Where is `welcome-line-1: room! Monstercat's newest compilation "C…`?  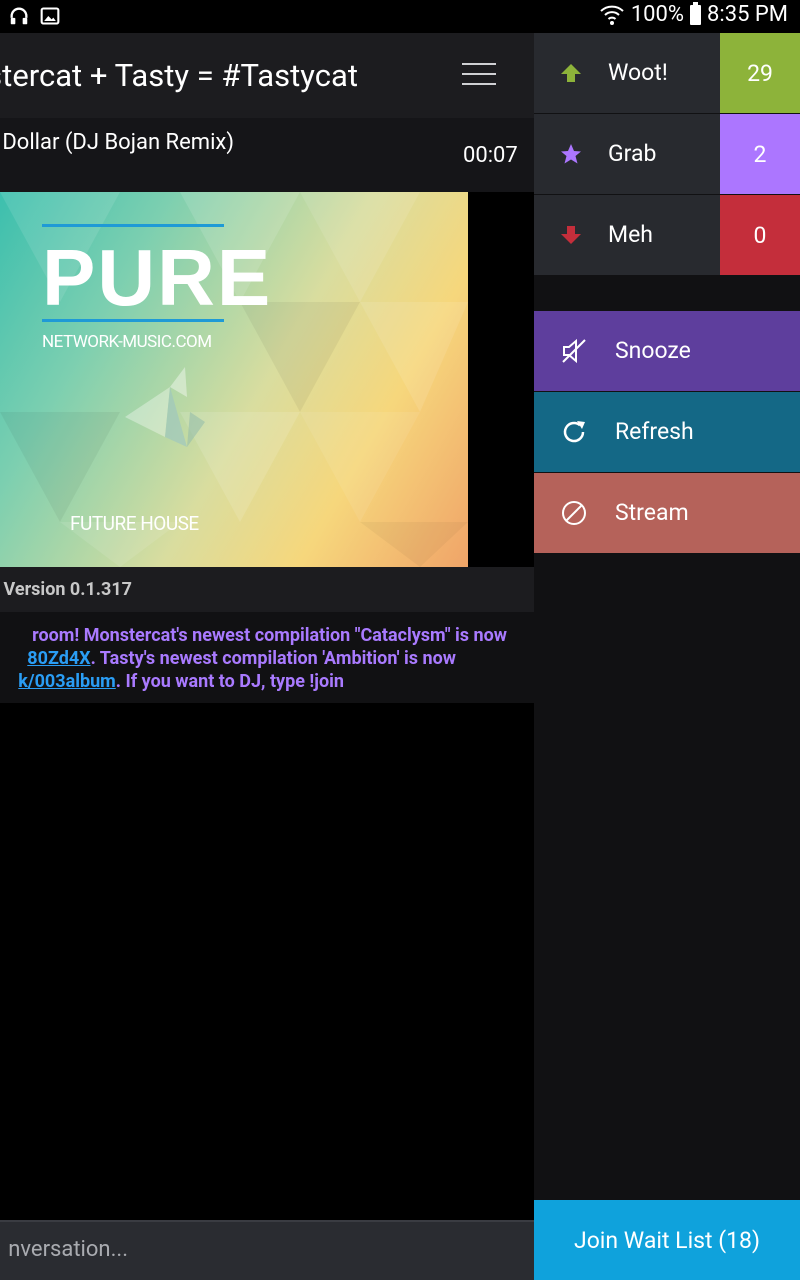
welcome-line-1: room! Monstercat's newest compilation "C… is located at coordinates (269, 635).